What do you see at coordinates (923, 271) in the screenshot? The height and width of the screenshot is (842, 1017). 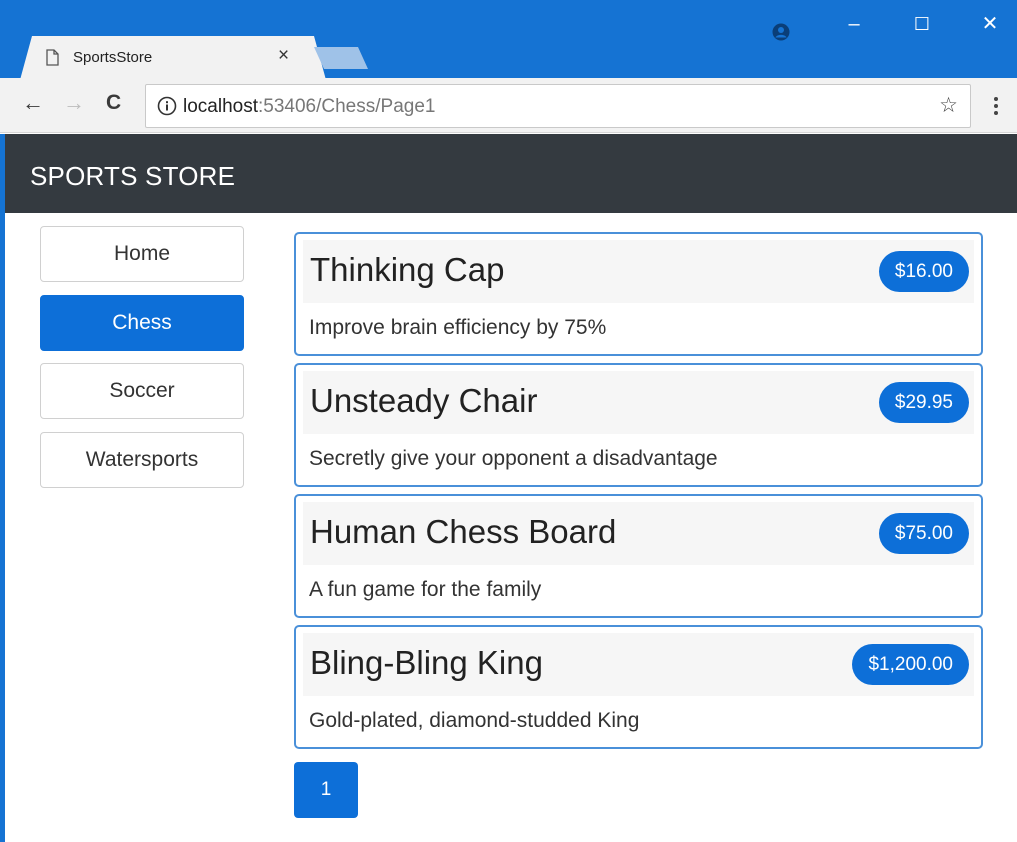 I see `price-badge: $16.00` at bounding box center [923, 271].